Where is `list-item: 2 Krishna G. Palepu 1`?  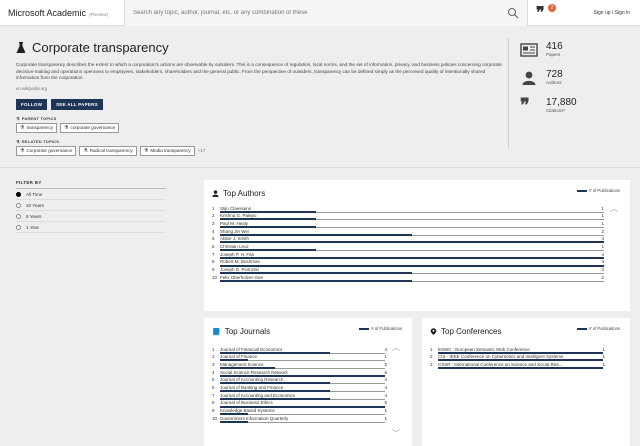 list-item: 2 Krishna G. Palepu 1 is located at coordinates (408, 217).